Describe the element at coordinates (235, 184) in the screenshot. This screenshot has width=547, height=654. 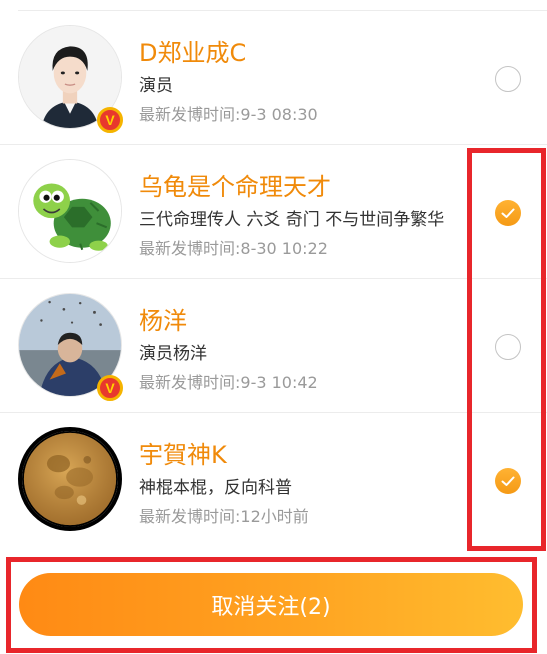
I see `user-name: 乌龟是个命理天才` at that location.